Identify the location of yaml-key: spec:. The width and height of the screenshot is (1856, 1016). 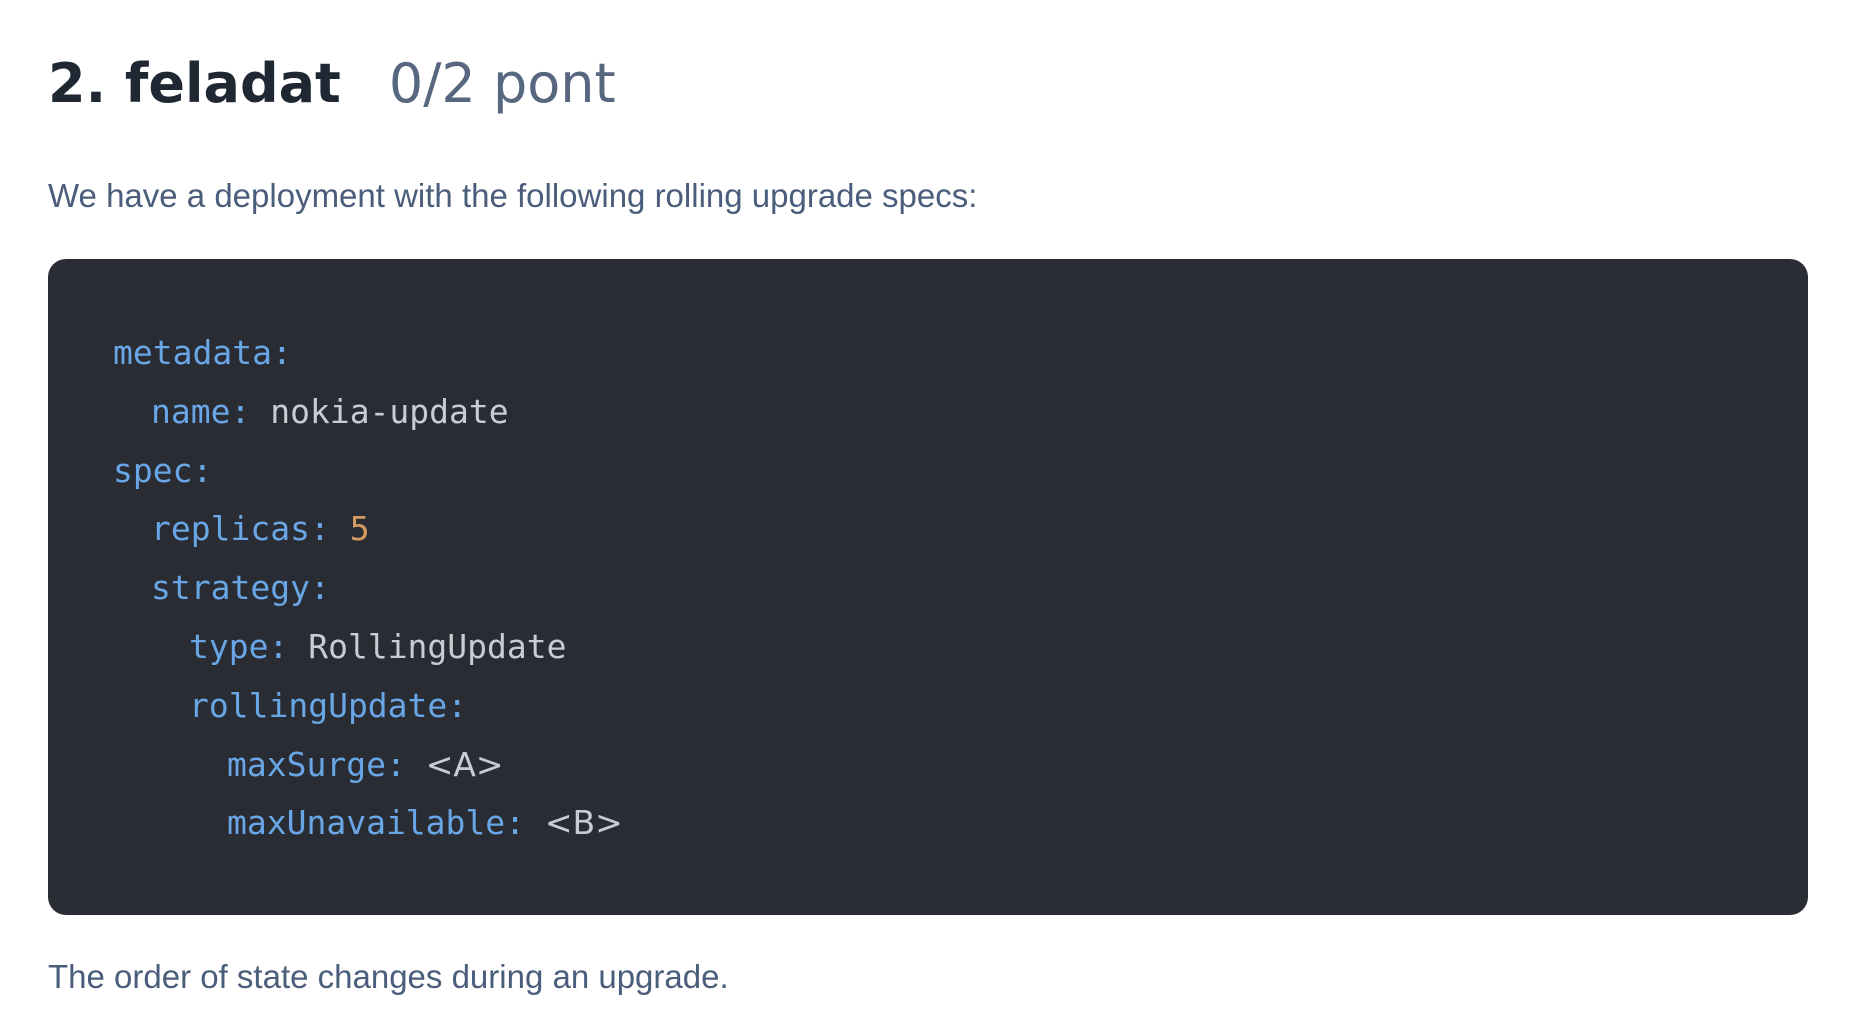
(163, 470).